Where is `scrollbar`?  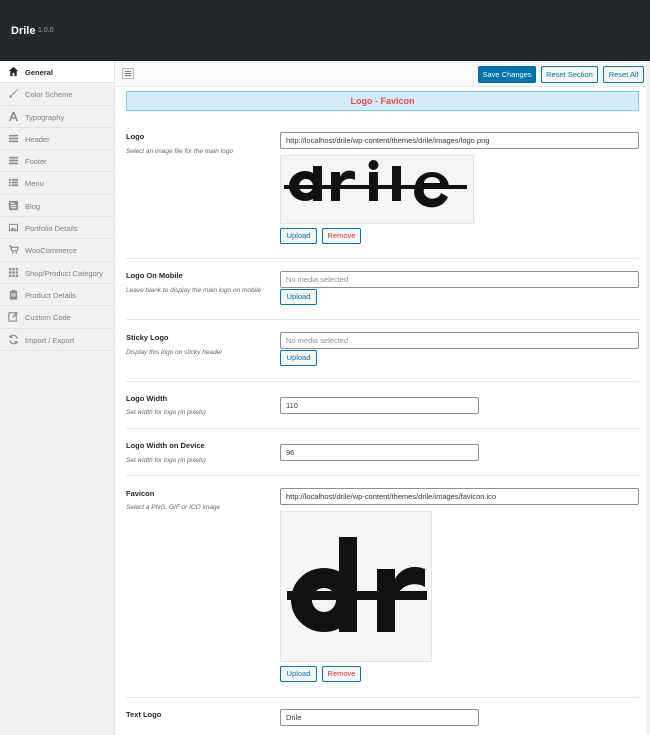
scrollbar is located at coordinates (648, 398).